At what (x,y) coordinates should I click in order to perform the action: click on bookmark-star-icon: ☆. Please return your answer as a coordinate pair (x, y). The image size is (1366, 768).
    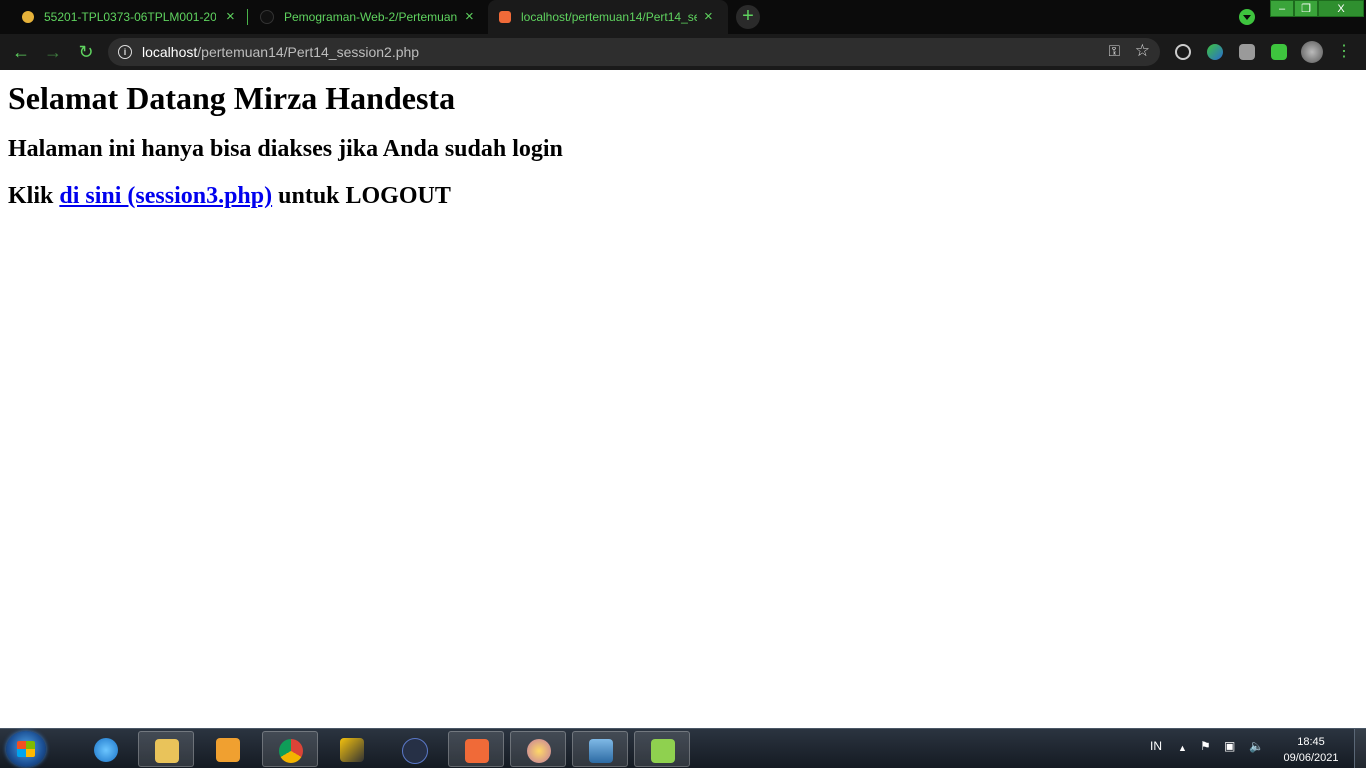
    Looking at the image, I should click on (1142, 51).